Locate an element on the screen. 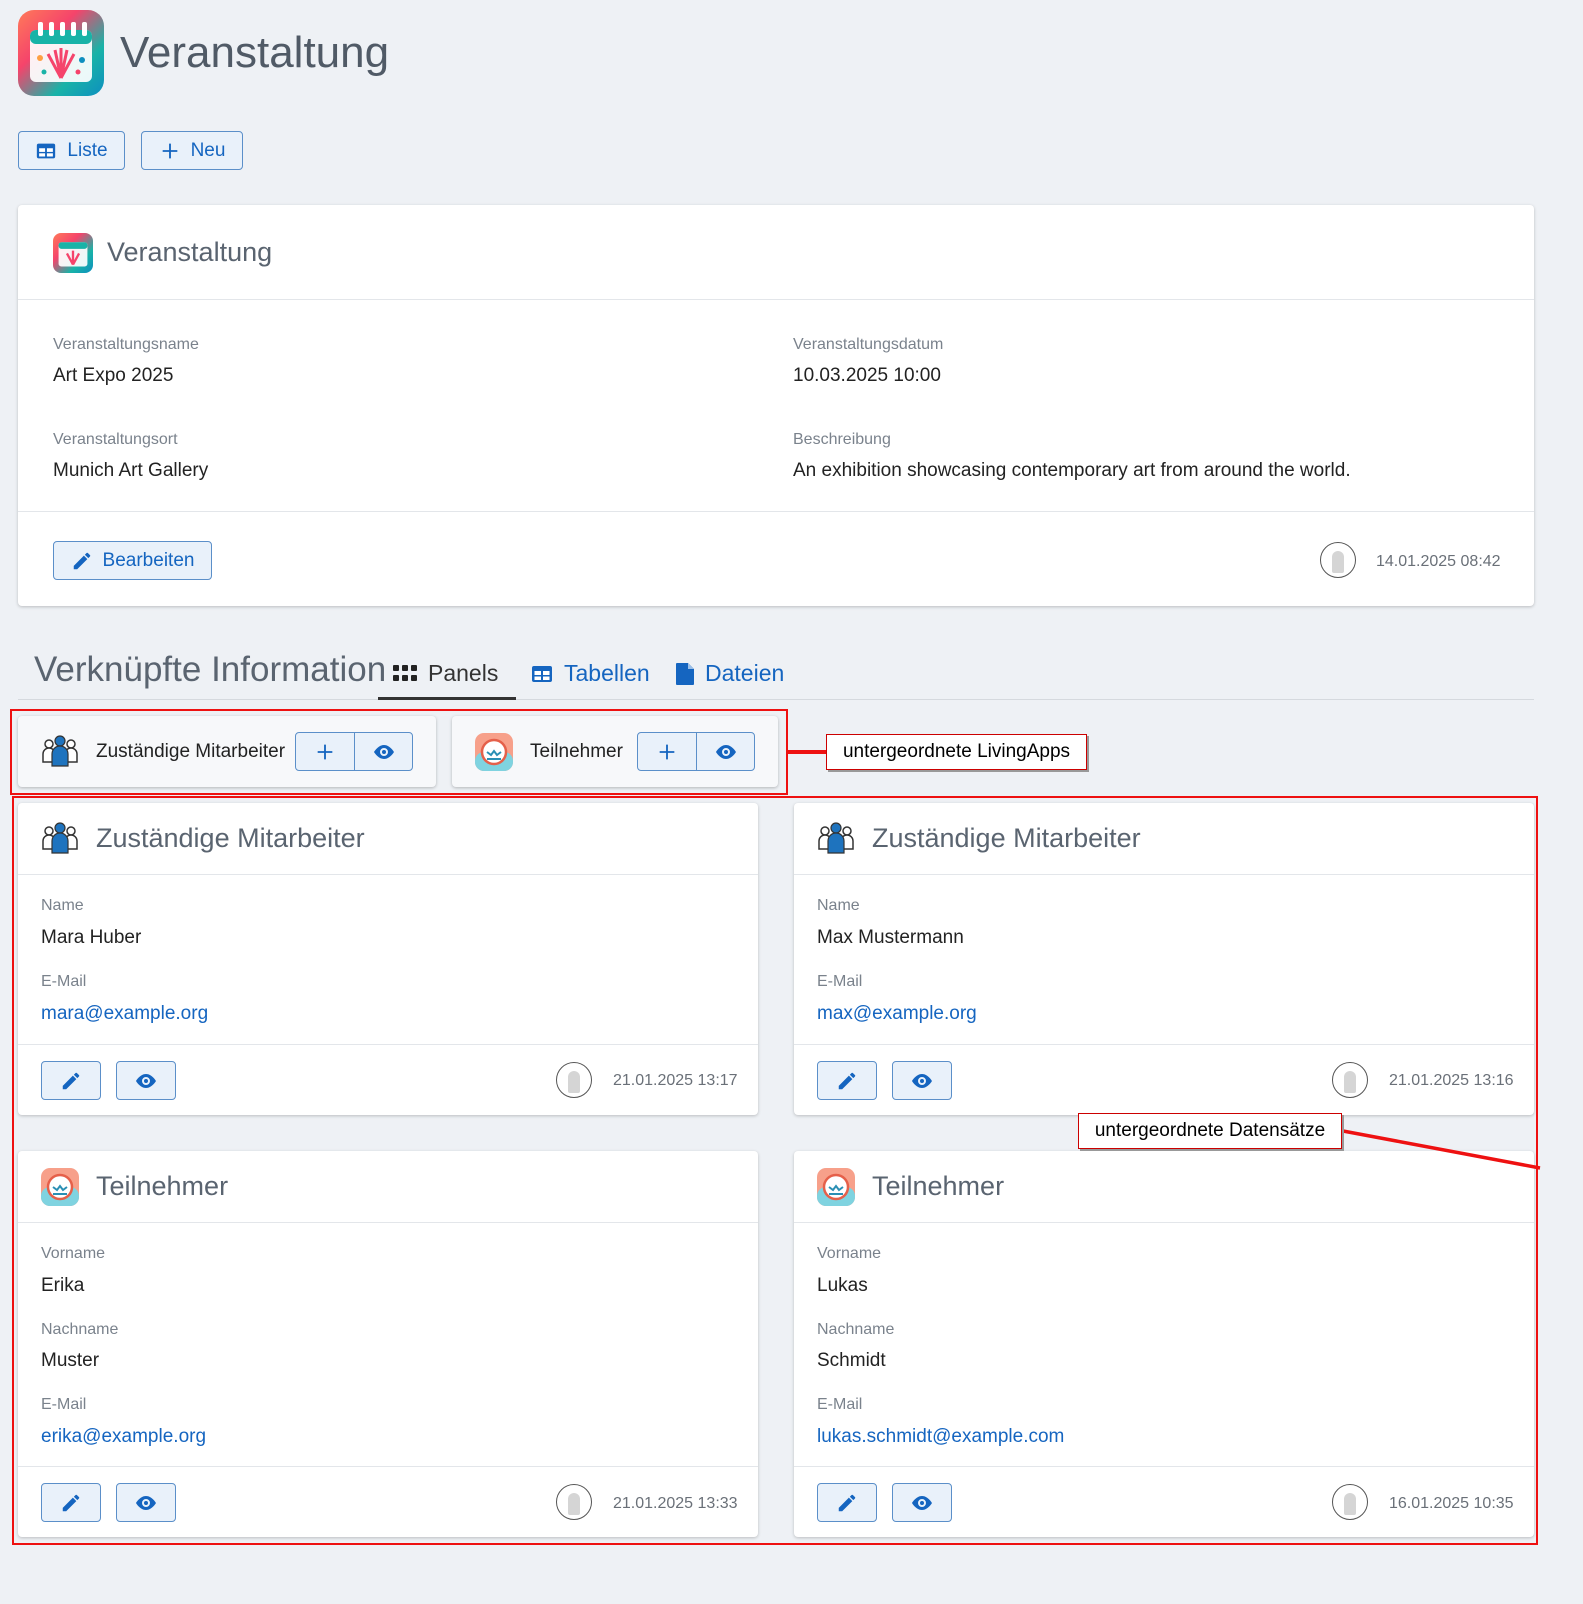 The image size is (1583, 1604). annotation-arrow-records is located at coordinates (1441, 1149).